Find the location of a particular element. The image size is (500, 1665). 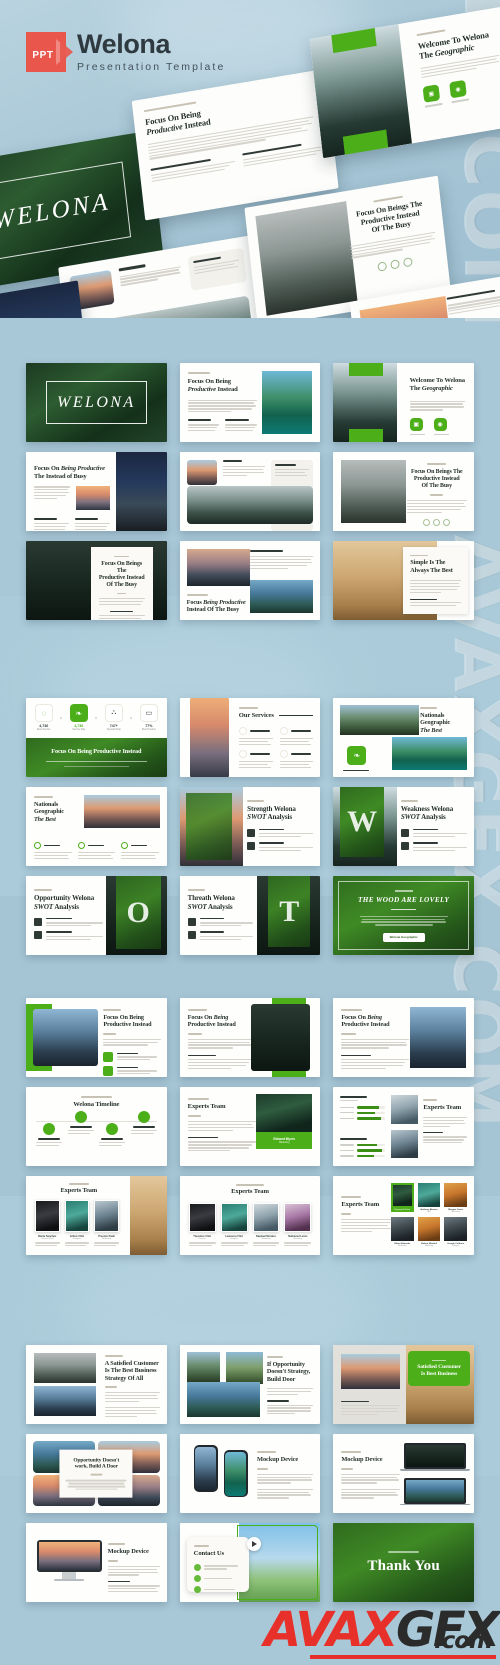

mockup-imac-title: Mockup Device is located at coordinates (128, 1552).